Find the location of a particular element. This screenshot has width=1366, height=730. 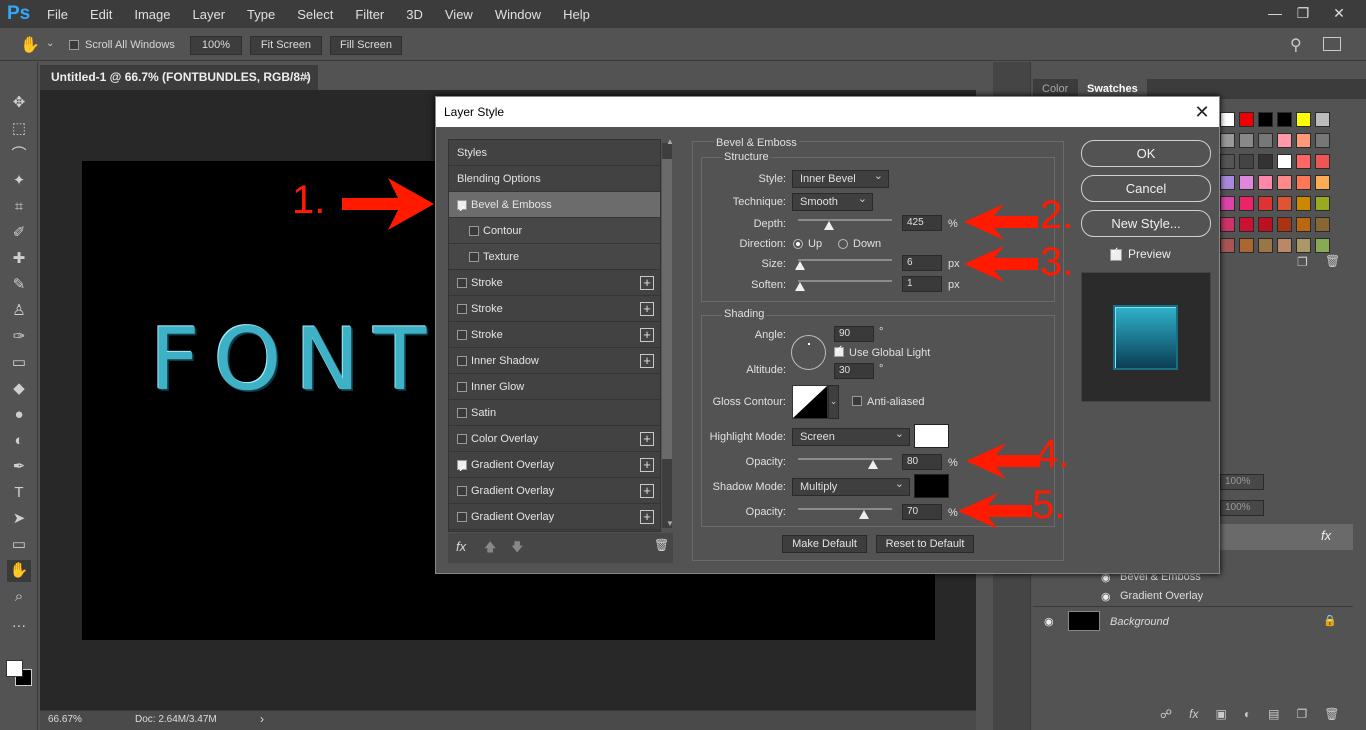

foreground-color is located at coordinates (14, 668).